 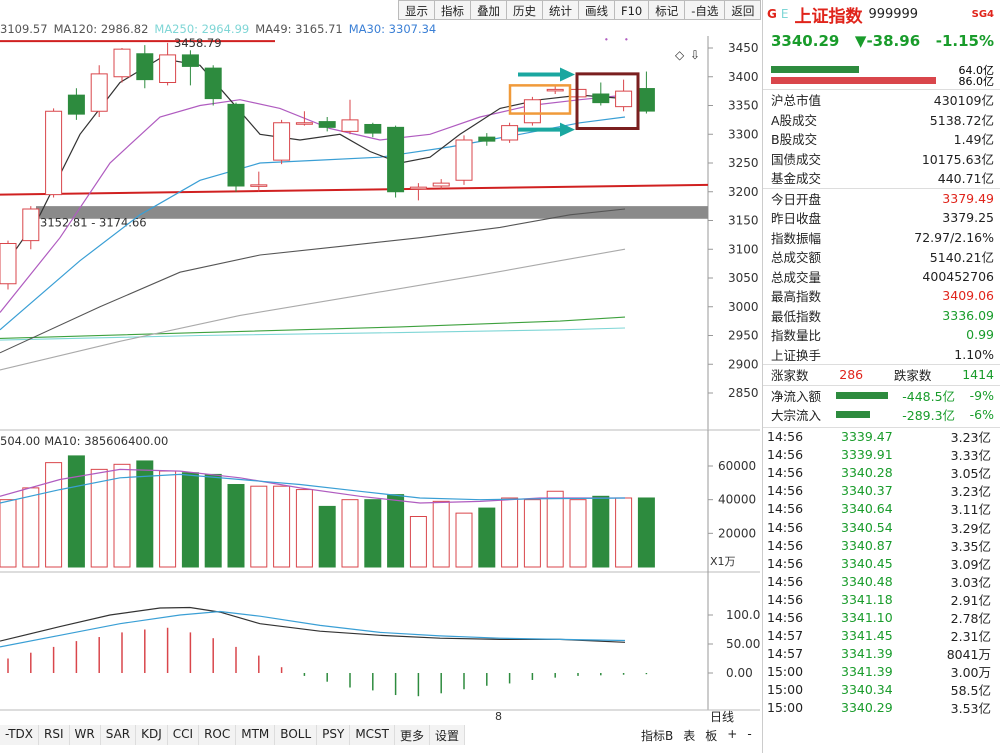 I want to click on toolbar-btn-1: 指标, so click(x=453, y=10).